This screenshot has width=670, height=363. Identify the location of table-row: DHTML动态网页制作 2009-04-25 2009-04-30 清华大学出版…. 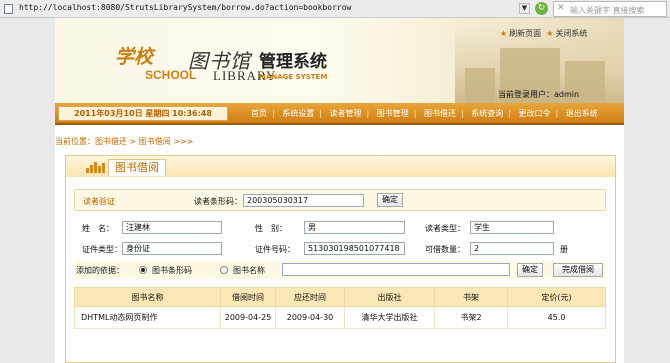
(340, 317).